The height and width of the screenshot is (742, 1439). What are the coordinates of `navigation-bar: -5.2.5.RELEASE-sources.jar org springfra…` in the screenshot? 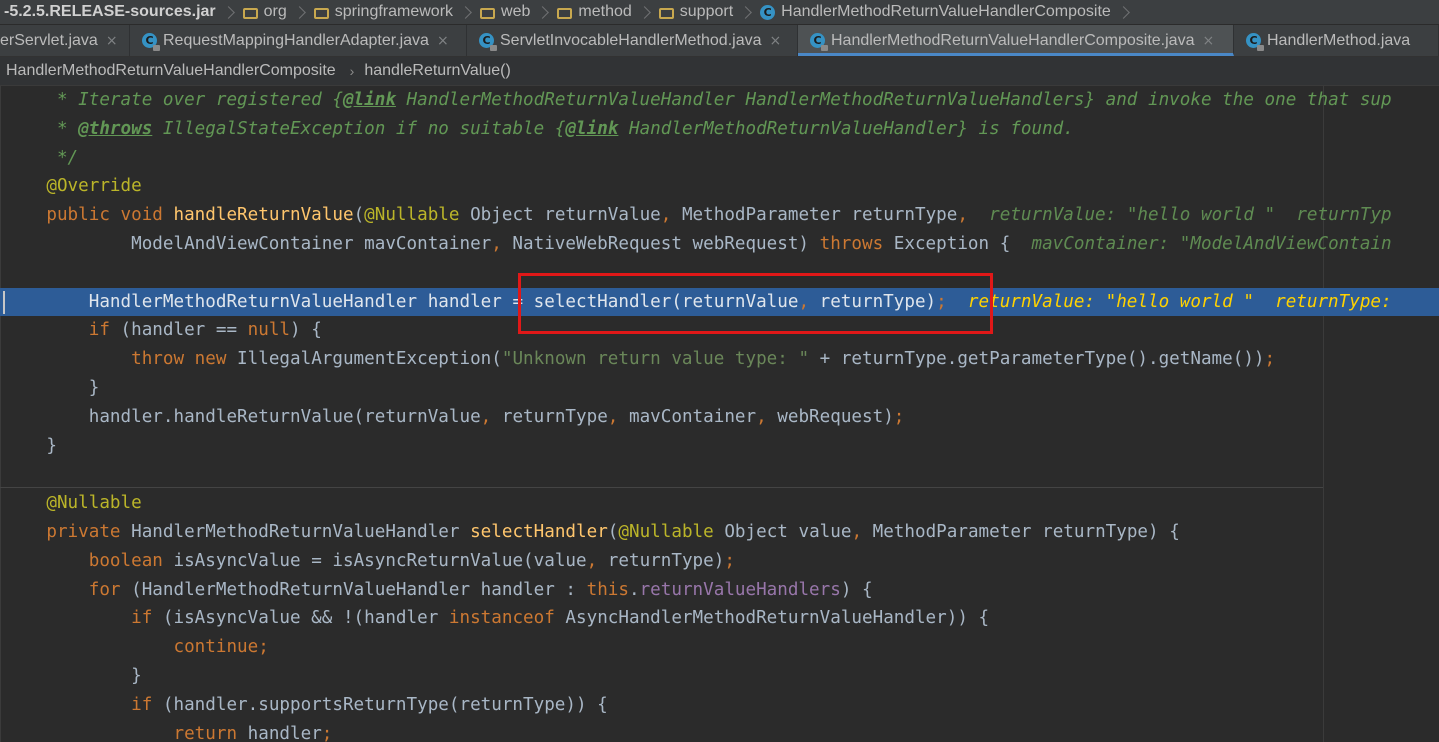 It's located at (719, 12).